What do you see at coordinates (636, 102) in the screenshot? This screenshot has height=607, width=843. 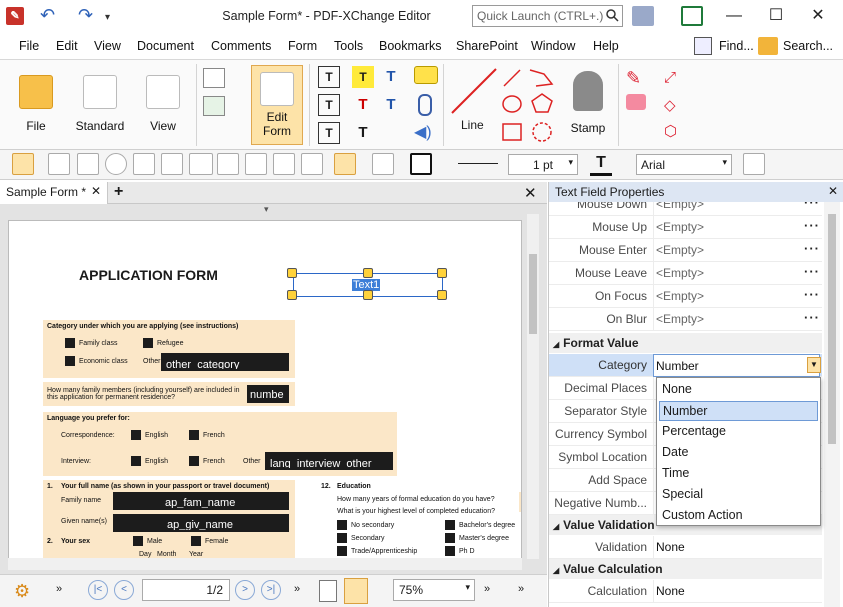 I see `eraser-icon` at bounding box center [636, 102].